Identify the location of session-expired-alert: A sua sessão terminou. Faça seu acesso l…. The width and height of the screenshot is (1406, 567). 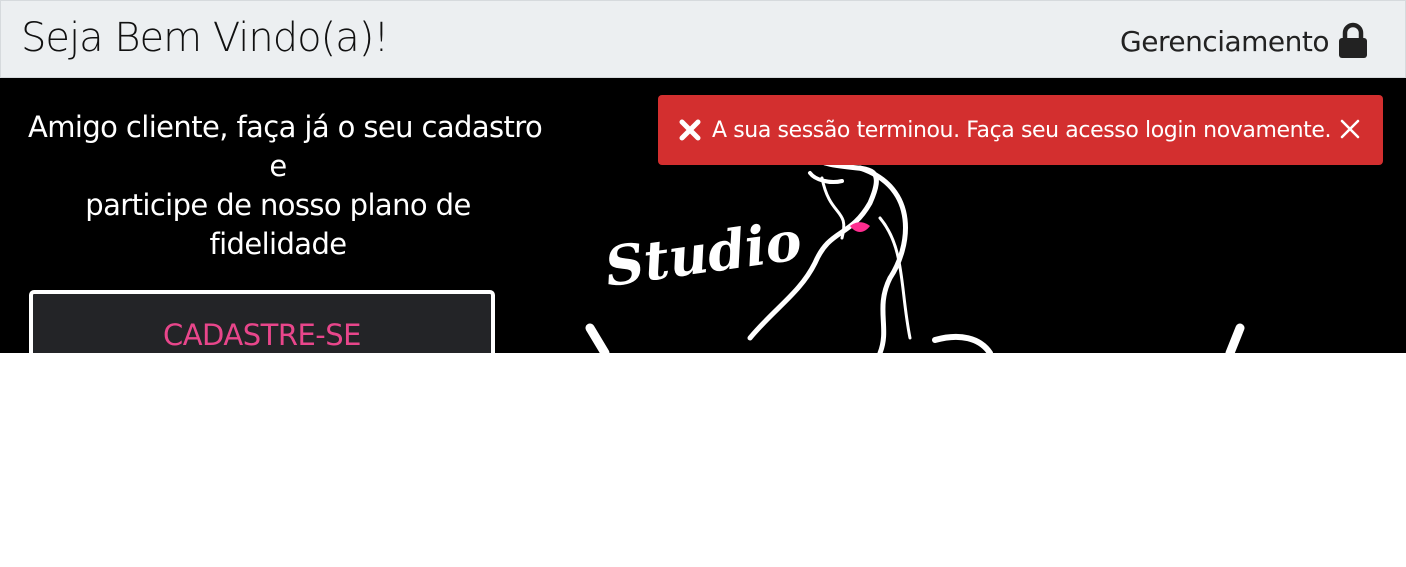
(1020, 130).